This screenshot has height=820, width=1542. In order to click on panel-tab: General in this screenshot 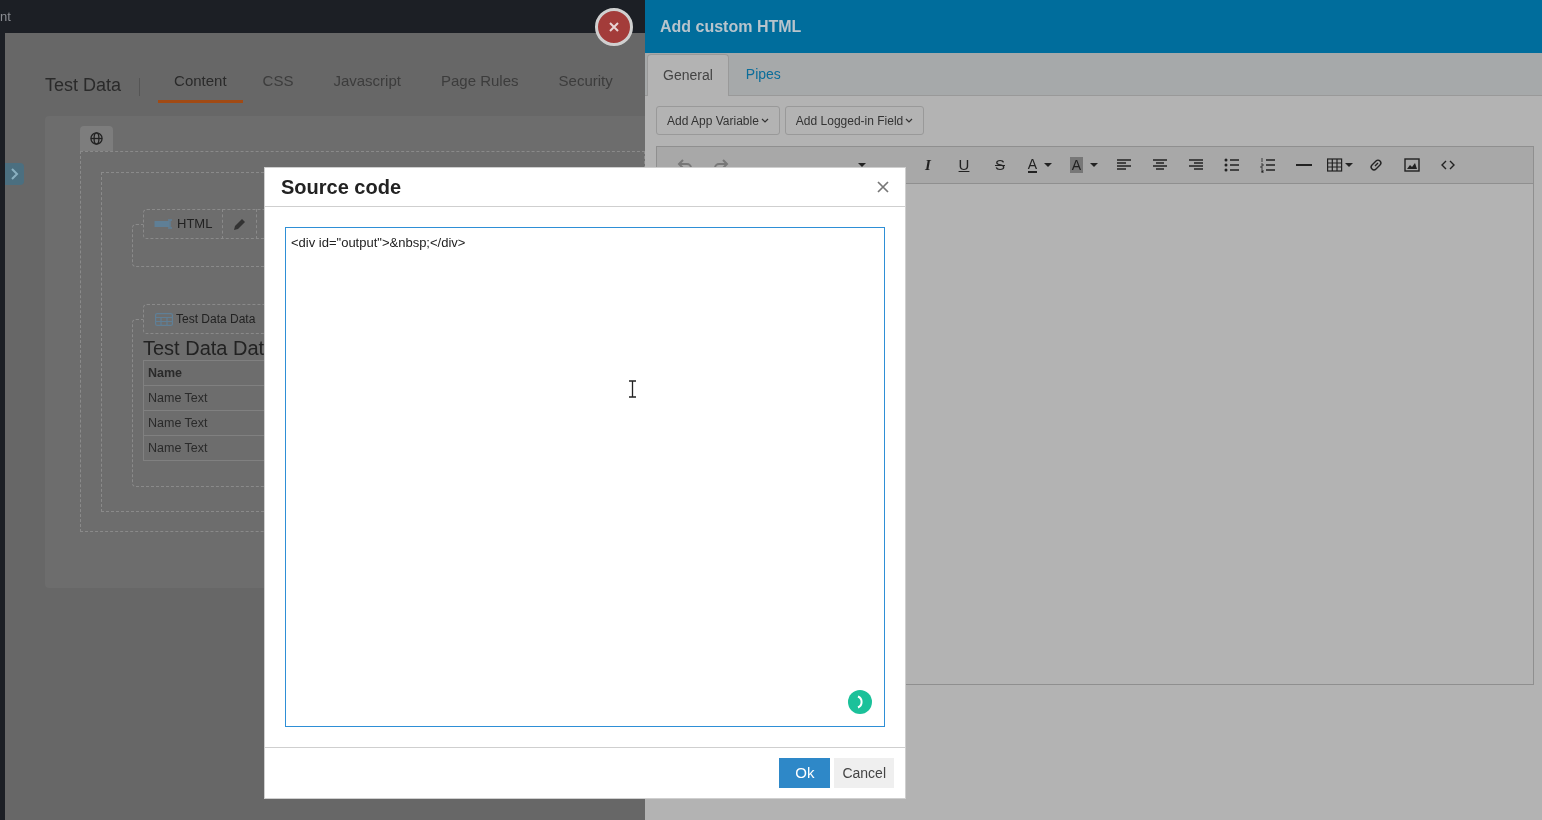, I will do `click(688, 75)`.